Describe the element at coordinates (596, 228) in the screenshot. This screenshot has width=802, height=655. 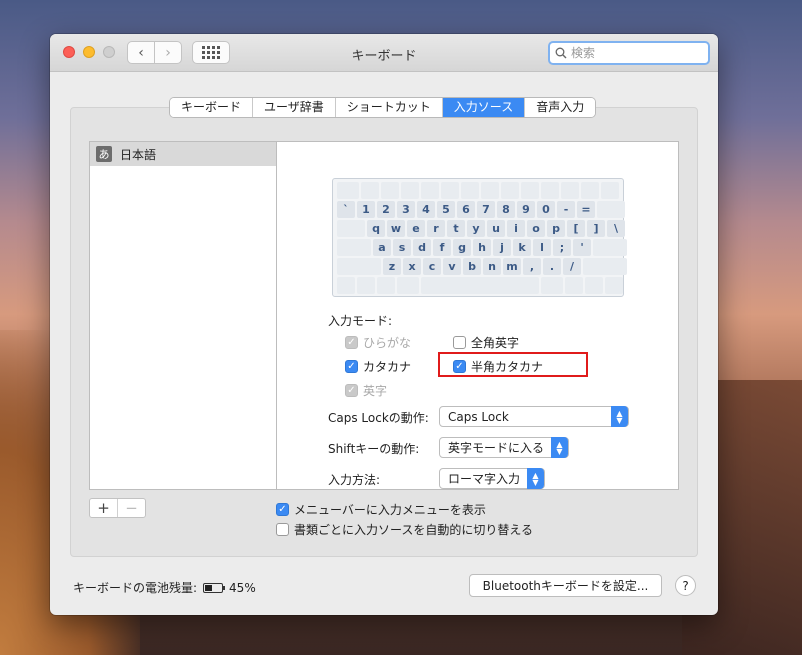
I see `key: ]` at that location.